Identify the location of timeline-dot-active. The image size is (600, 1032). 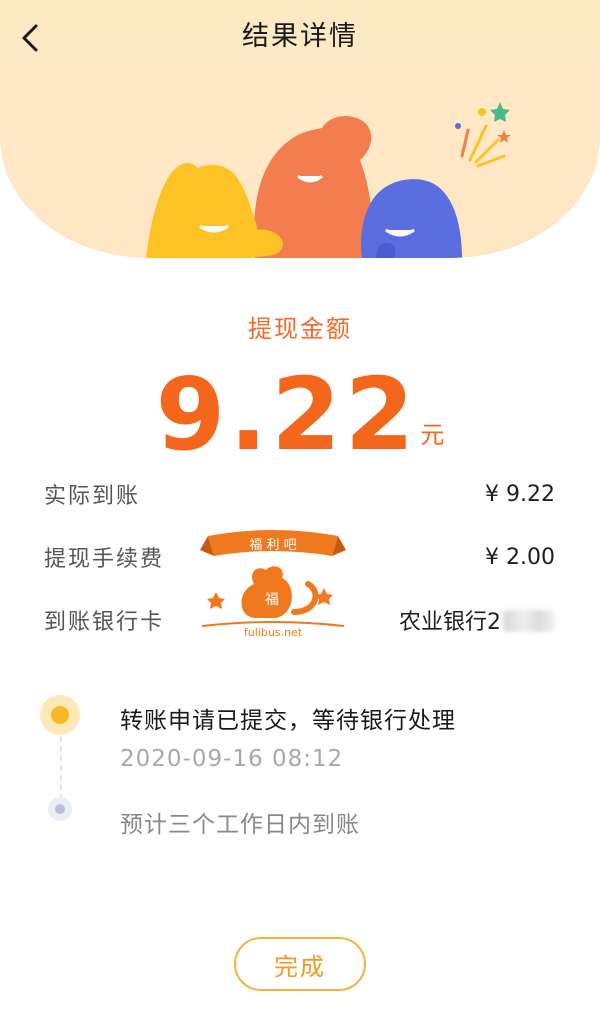
(60, 715).